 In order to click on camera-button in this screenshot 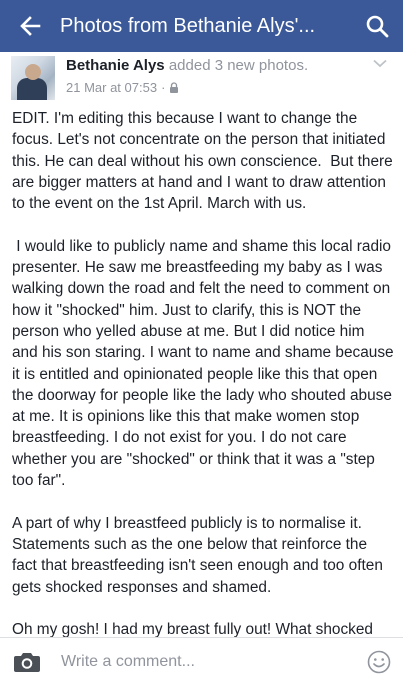, I will do `click(27, 662)`.